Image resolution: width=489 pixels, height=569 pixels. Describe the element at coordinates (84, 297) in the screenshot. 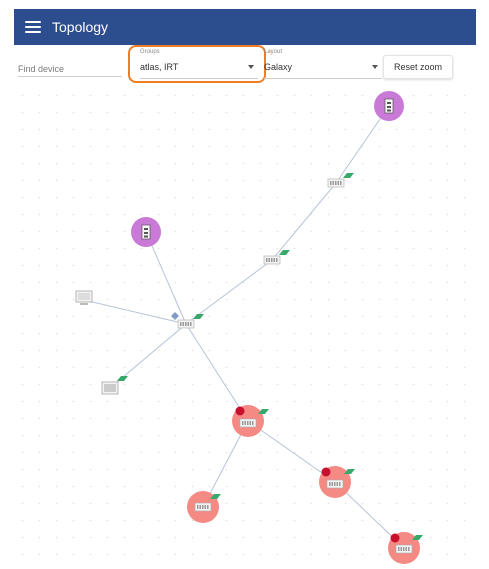

I see `pc-node` at that location.